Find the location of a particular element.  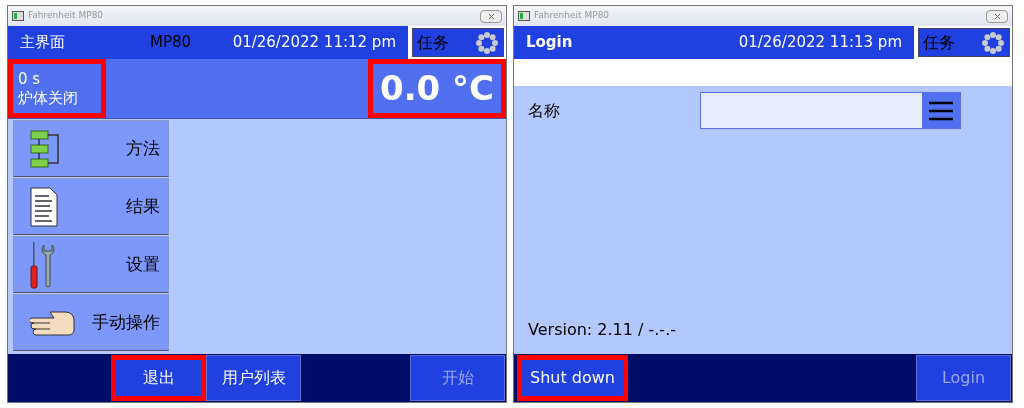

menu-icon is located at coordinates (941, 110).